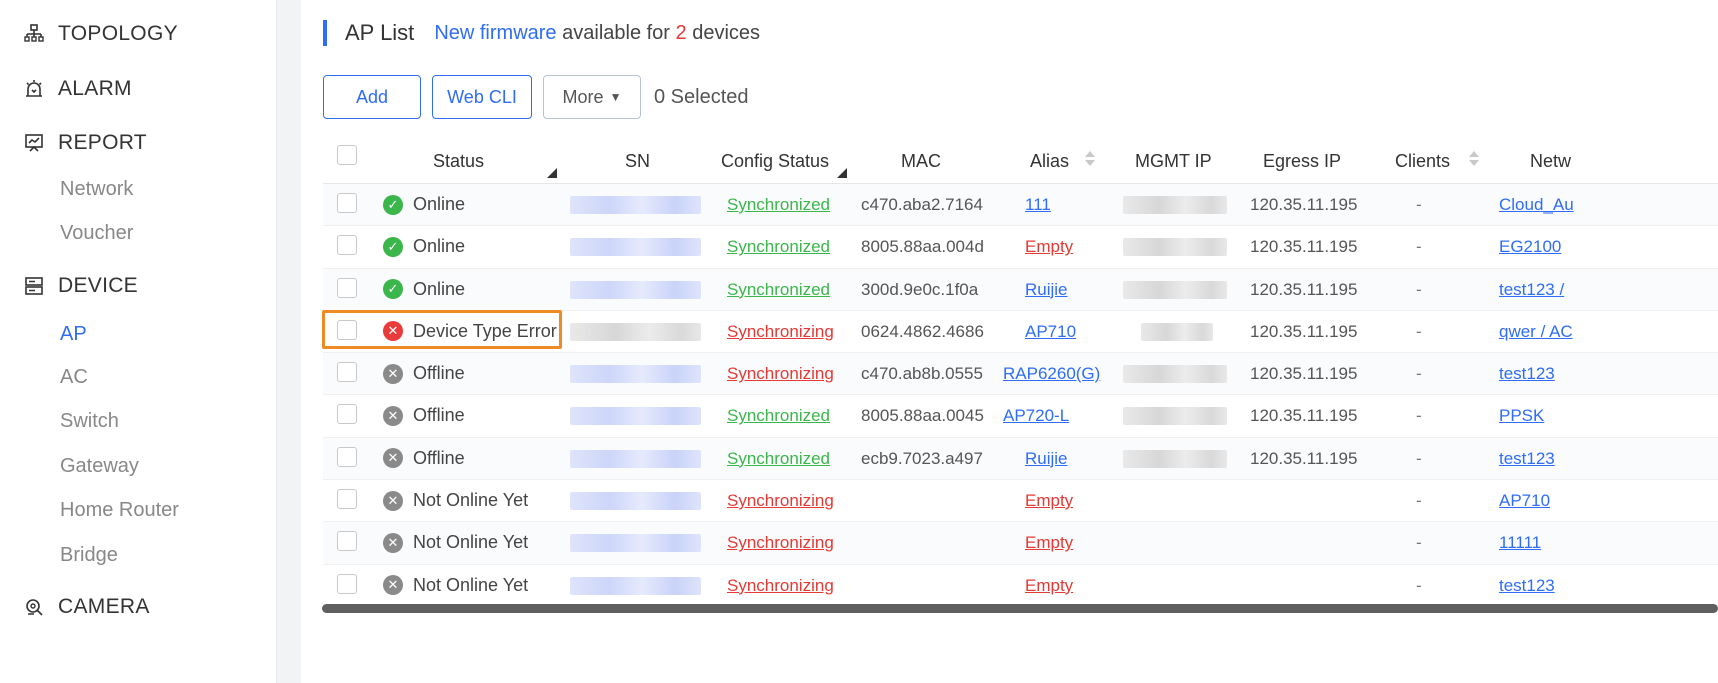 This screenshot has width=1718, height=683. I want to click on selected-count: 0 Selected, so click(701, 96).